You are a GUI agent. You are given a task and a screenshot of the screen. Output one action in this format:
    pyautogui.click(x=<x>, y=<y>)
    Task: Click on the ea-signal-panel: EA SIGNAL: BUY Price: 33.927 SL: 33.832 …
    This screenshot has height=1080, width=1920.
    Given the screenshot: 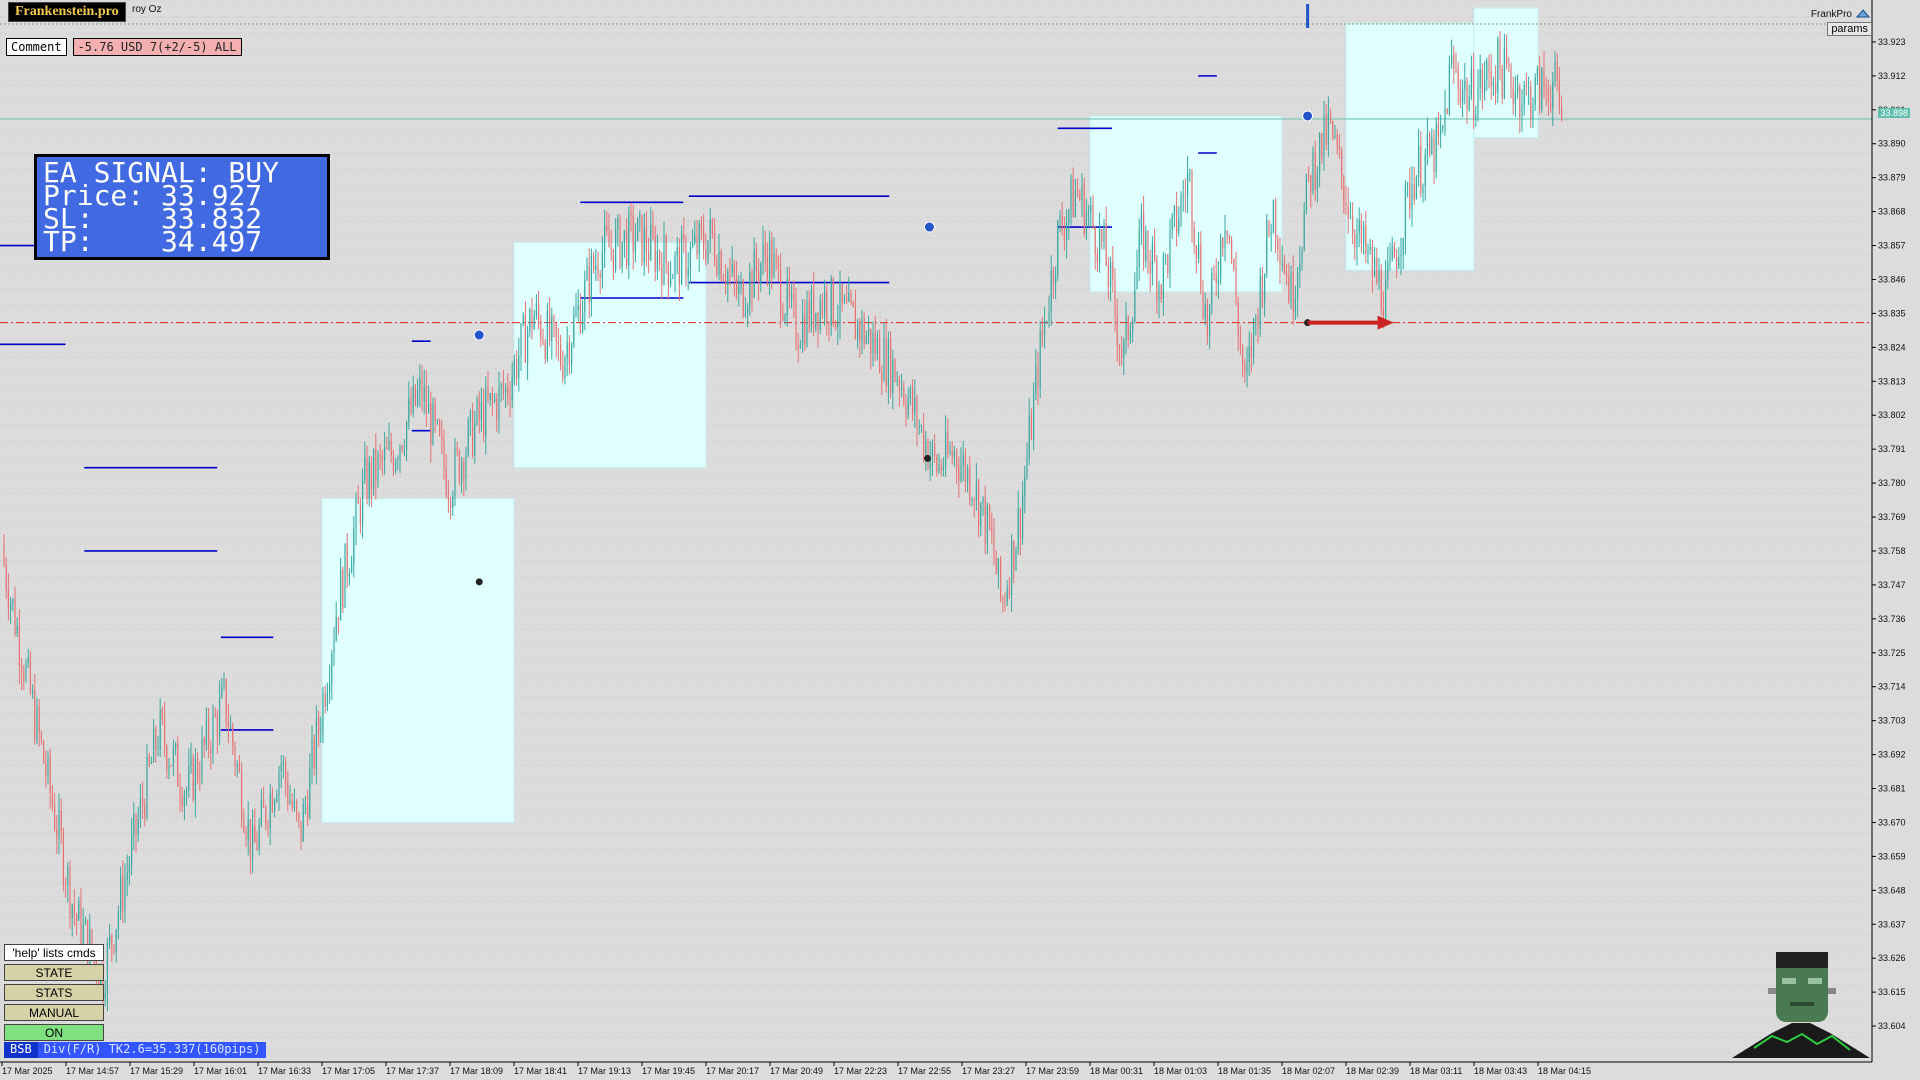 What is the action you would take?
    pyautogui.click(x=182, y=207)
    